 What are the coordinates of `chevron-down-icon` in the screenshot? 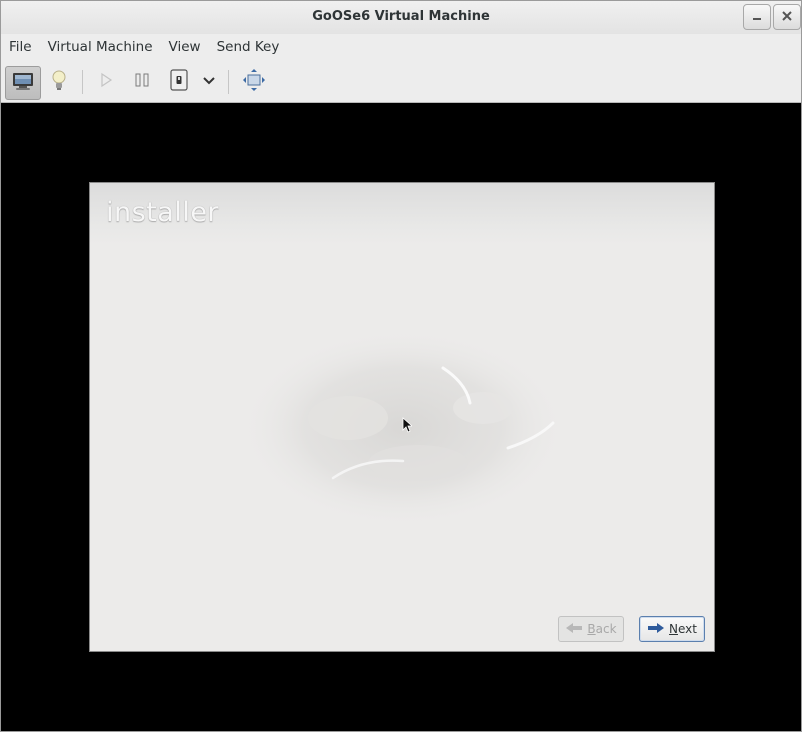 It's located at (209, 82).